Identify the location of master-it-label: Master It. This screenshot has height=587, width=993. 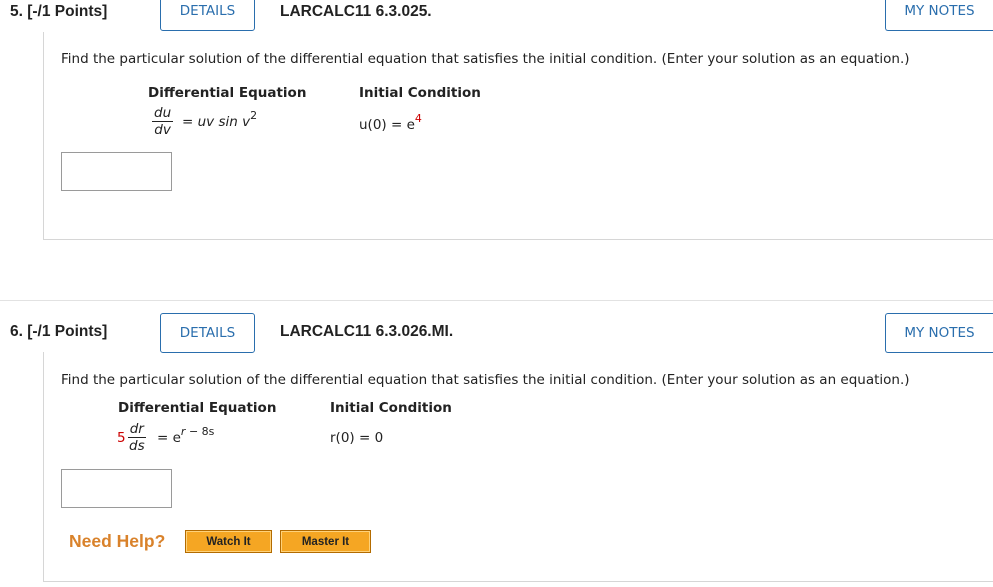
(325, 541).